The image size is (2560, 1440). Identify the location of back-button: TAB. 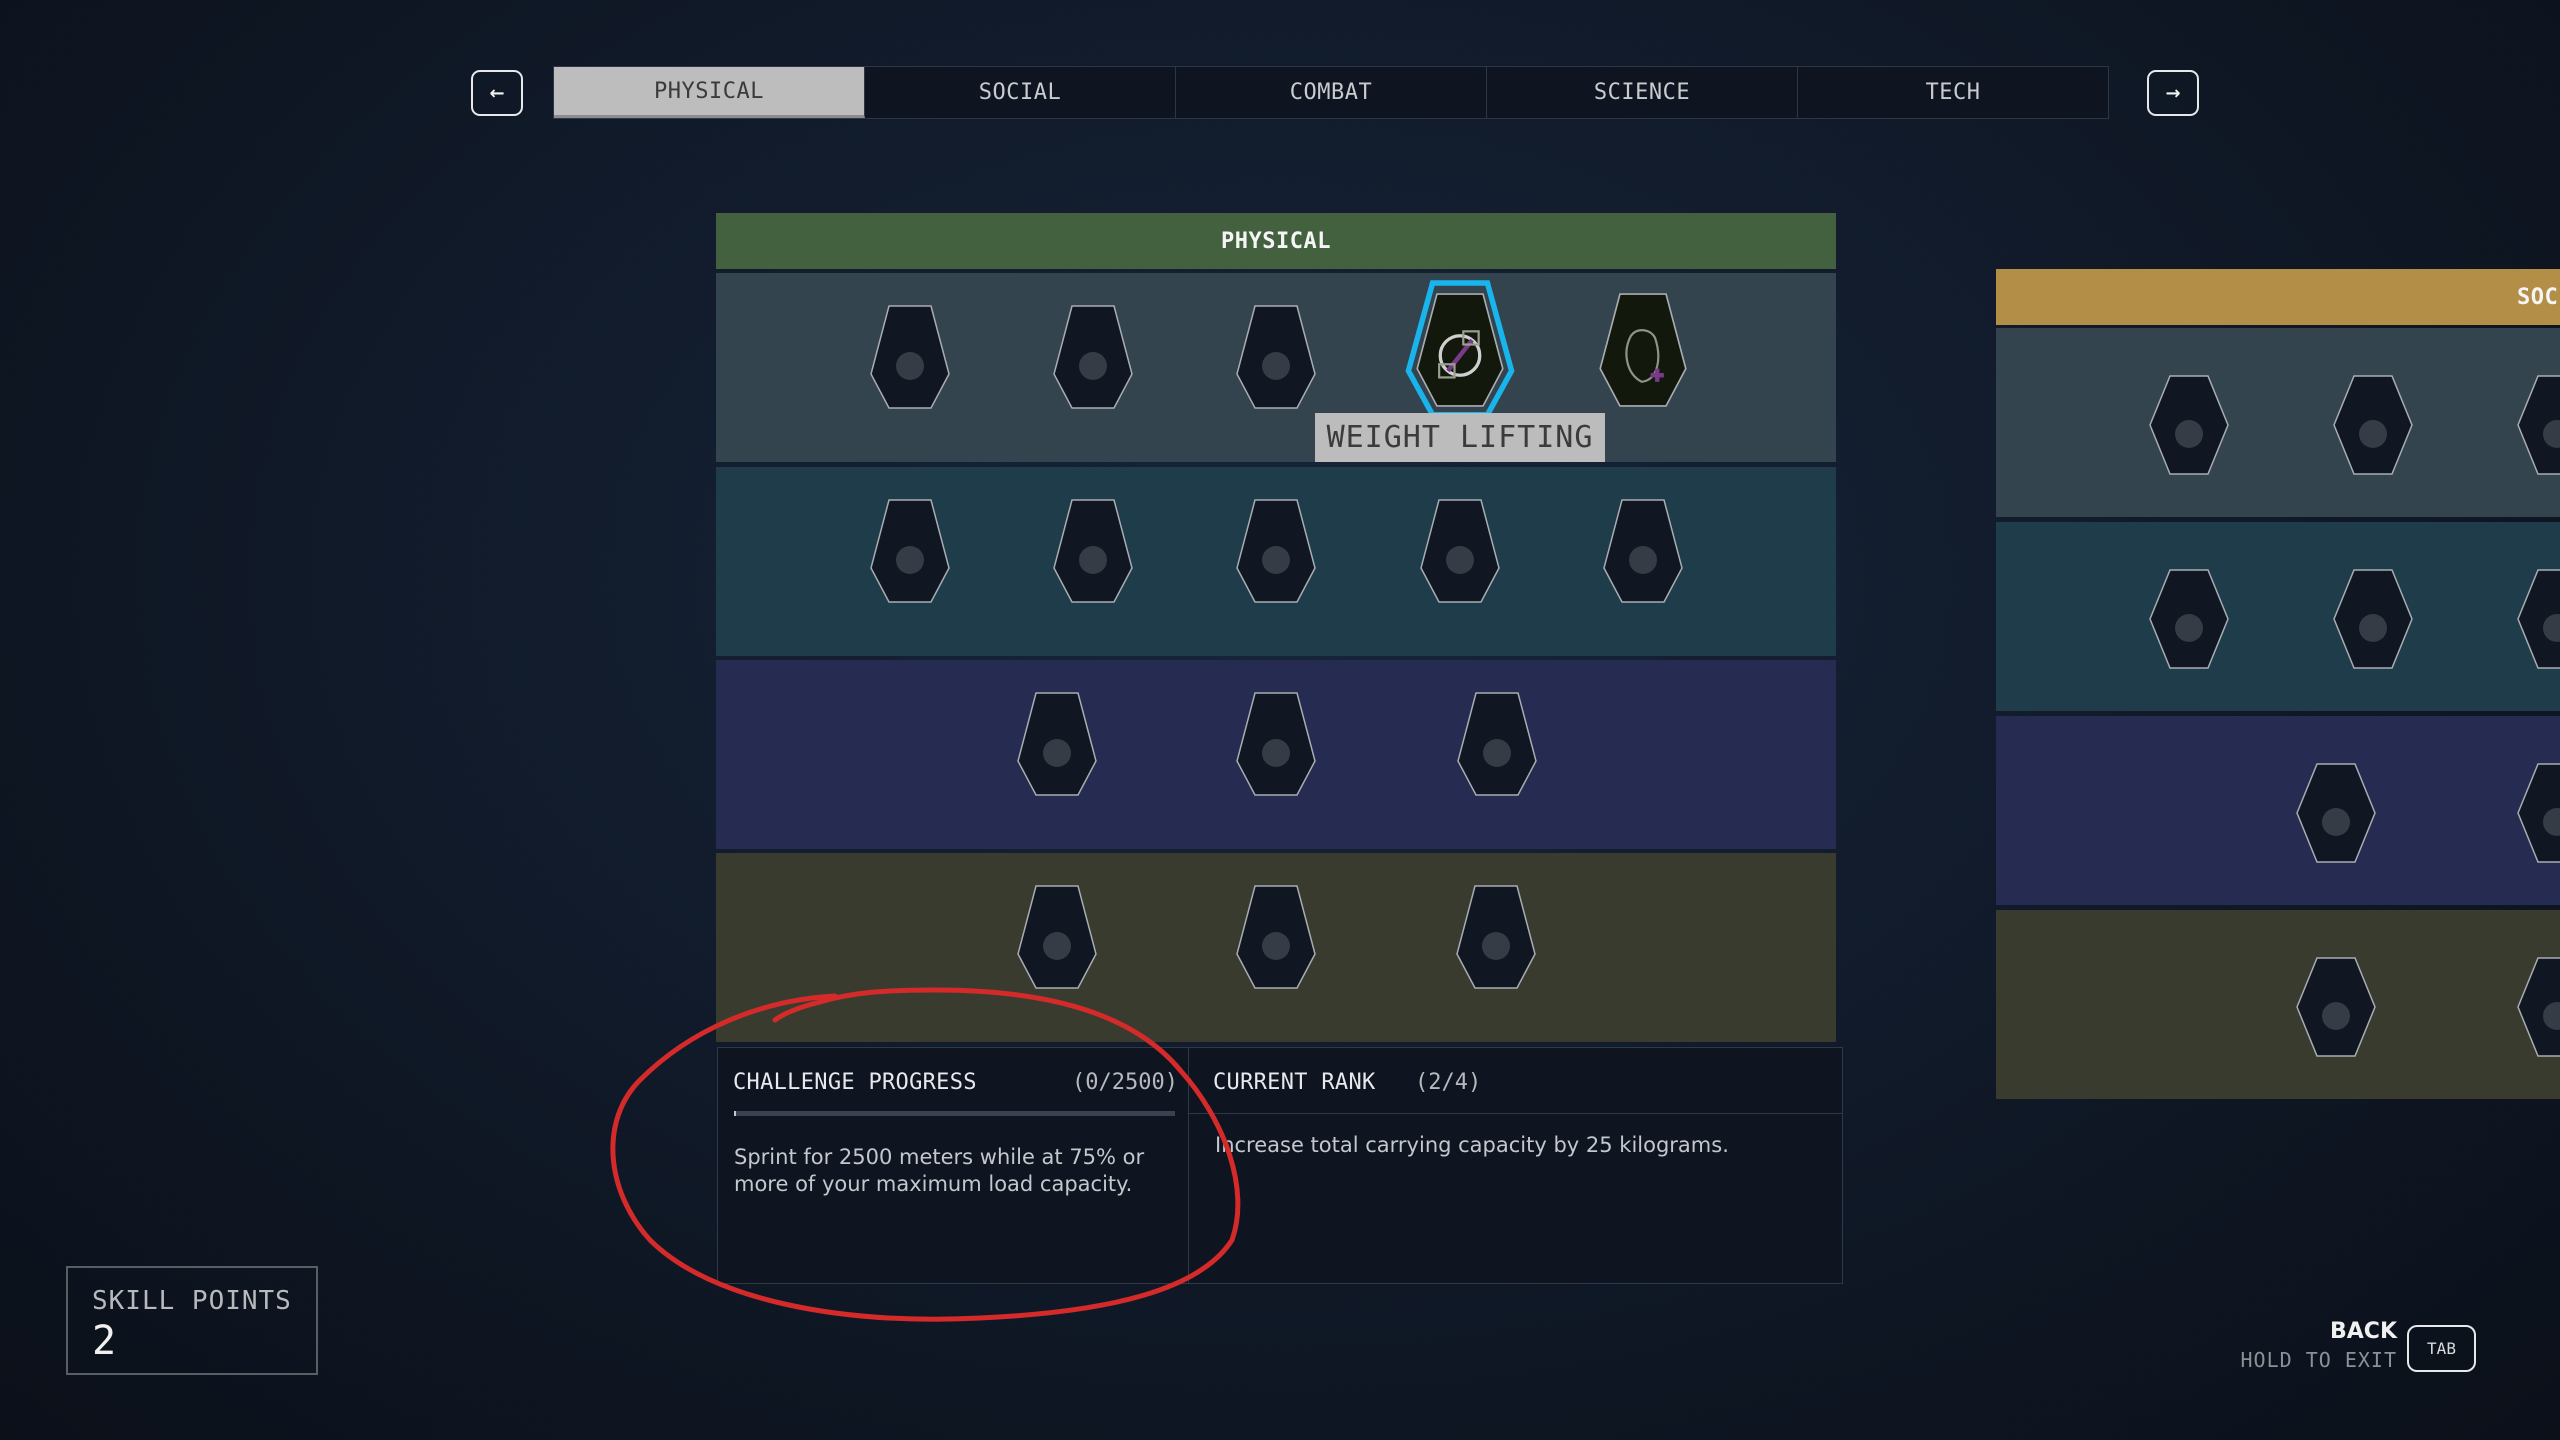
(2441, 1348).